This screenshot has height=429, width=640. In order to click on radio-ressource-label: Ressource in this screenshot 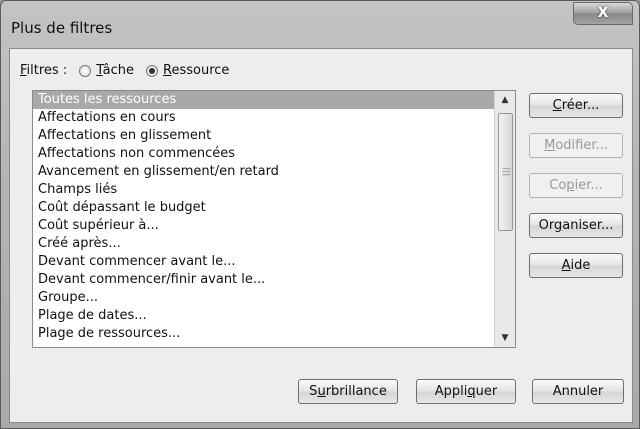, I will do `click(196, 70)`.